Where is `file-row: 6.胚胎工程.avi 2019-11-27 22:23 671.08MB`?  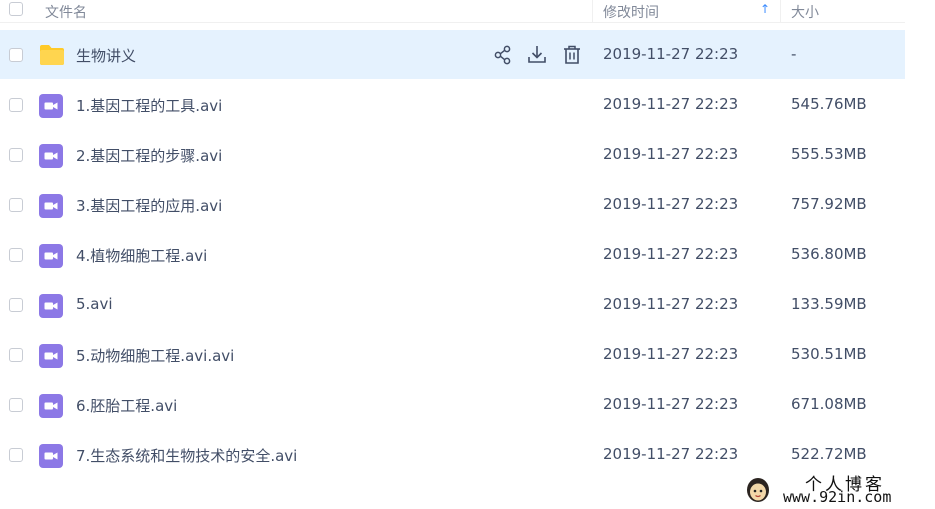
file-row: 6.胚胎工程.avi 2019-11-27 22:23 671.08MB is located at coordinates (452, 404).